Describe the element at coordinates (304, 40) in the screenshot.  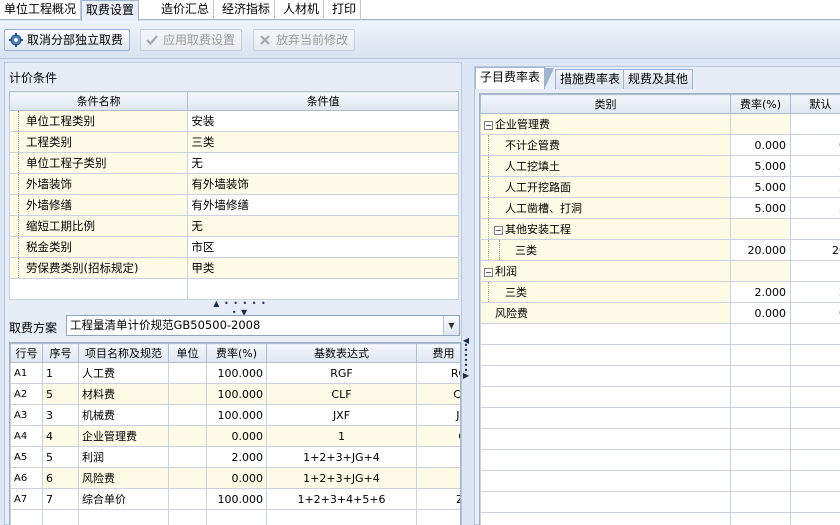
I see `discard-changes-button: 放弃当前修改` at that location.